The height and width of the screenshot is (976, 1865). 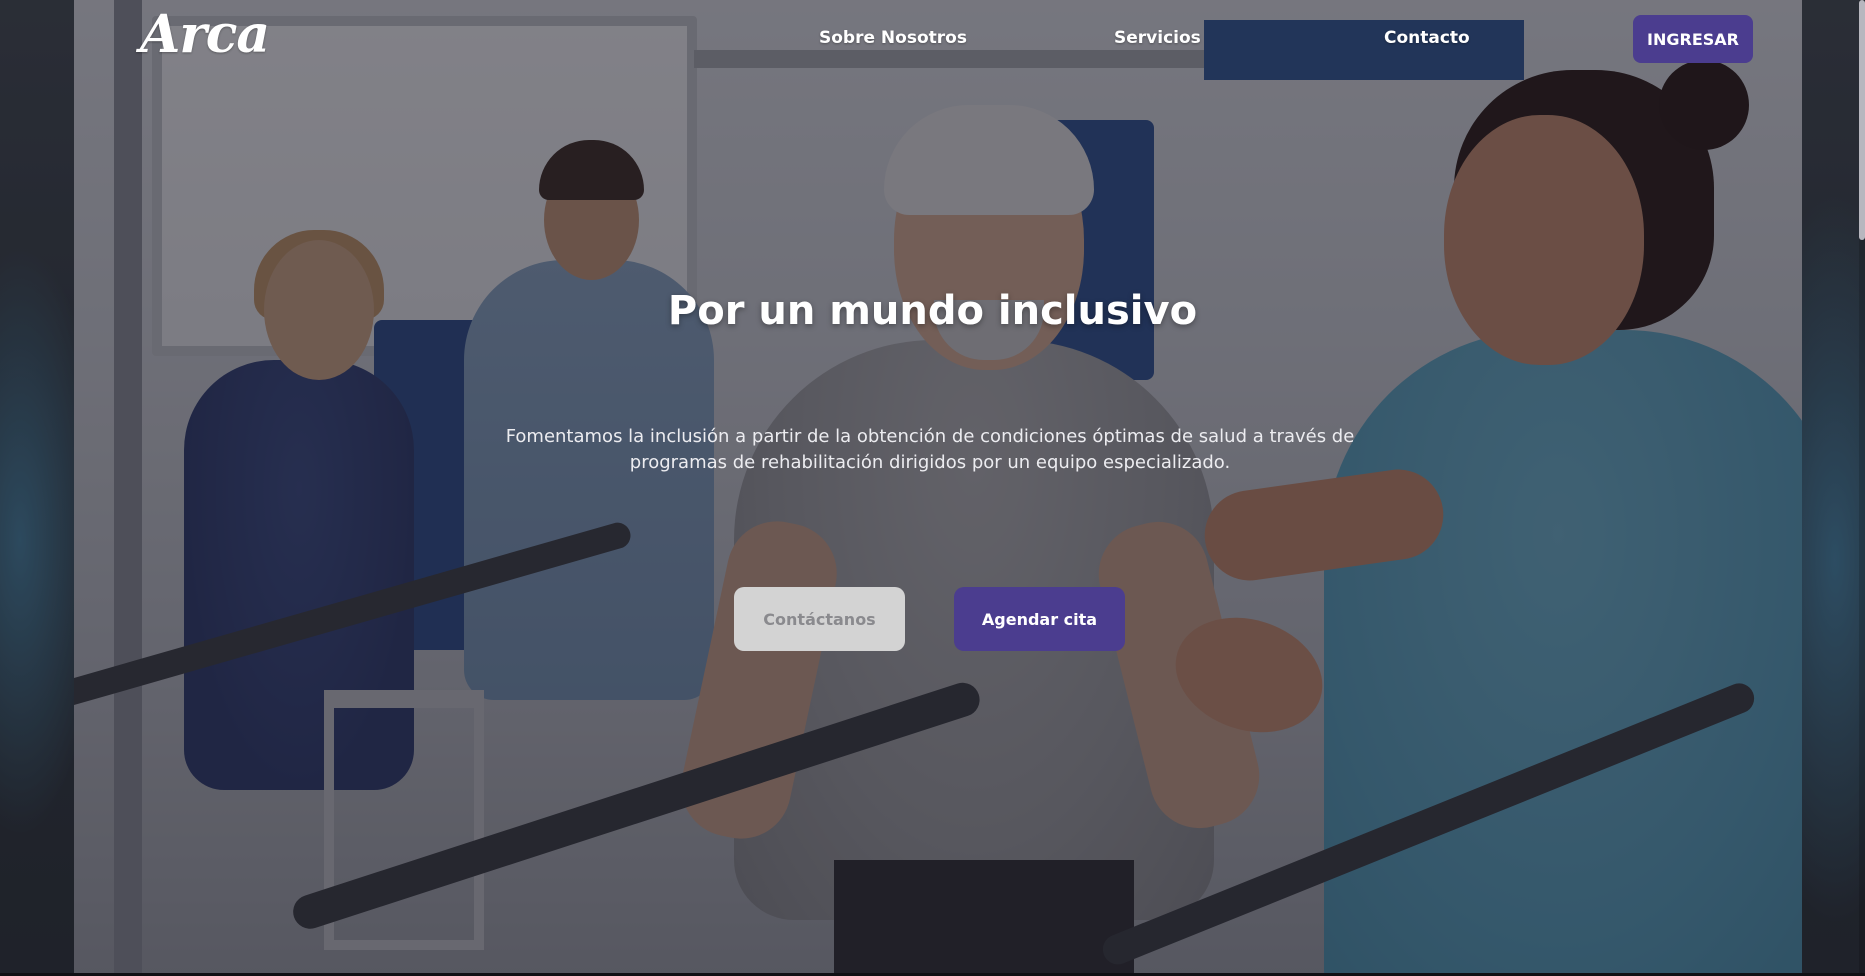 What do you see at coordinates (893, 38) in the screenshot?
I see `nav-link-sobre-nosotros: Sobre Nosotros` at bounding box center [893, 38].